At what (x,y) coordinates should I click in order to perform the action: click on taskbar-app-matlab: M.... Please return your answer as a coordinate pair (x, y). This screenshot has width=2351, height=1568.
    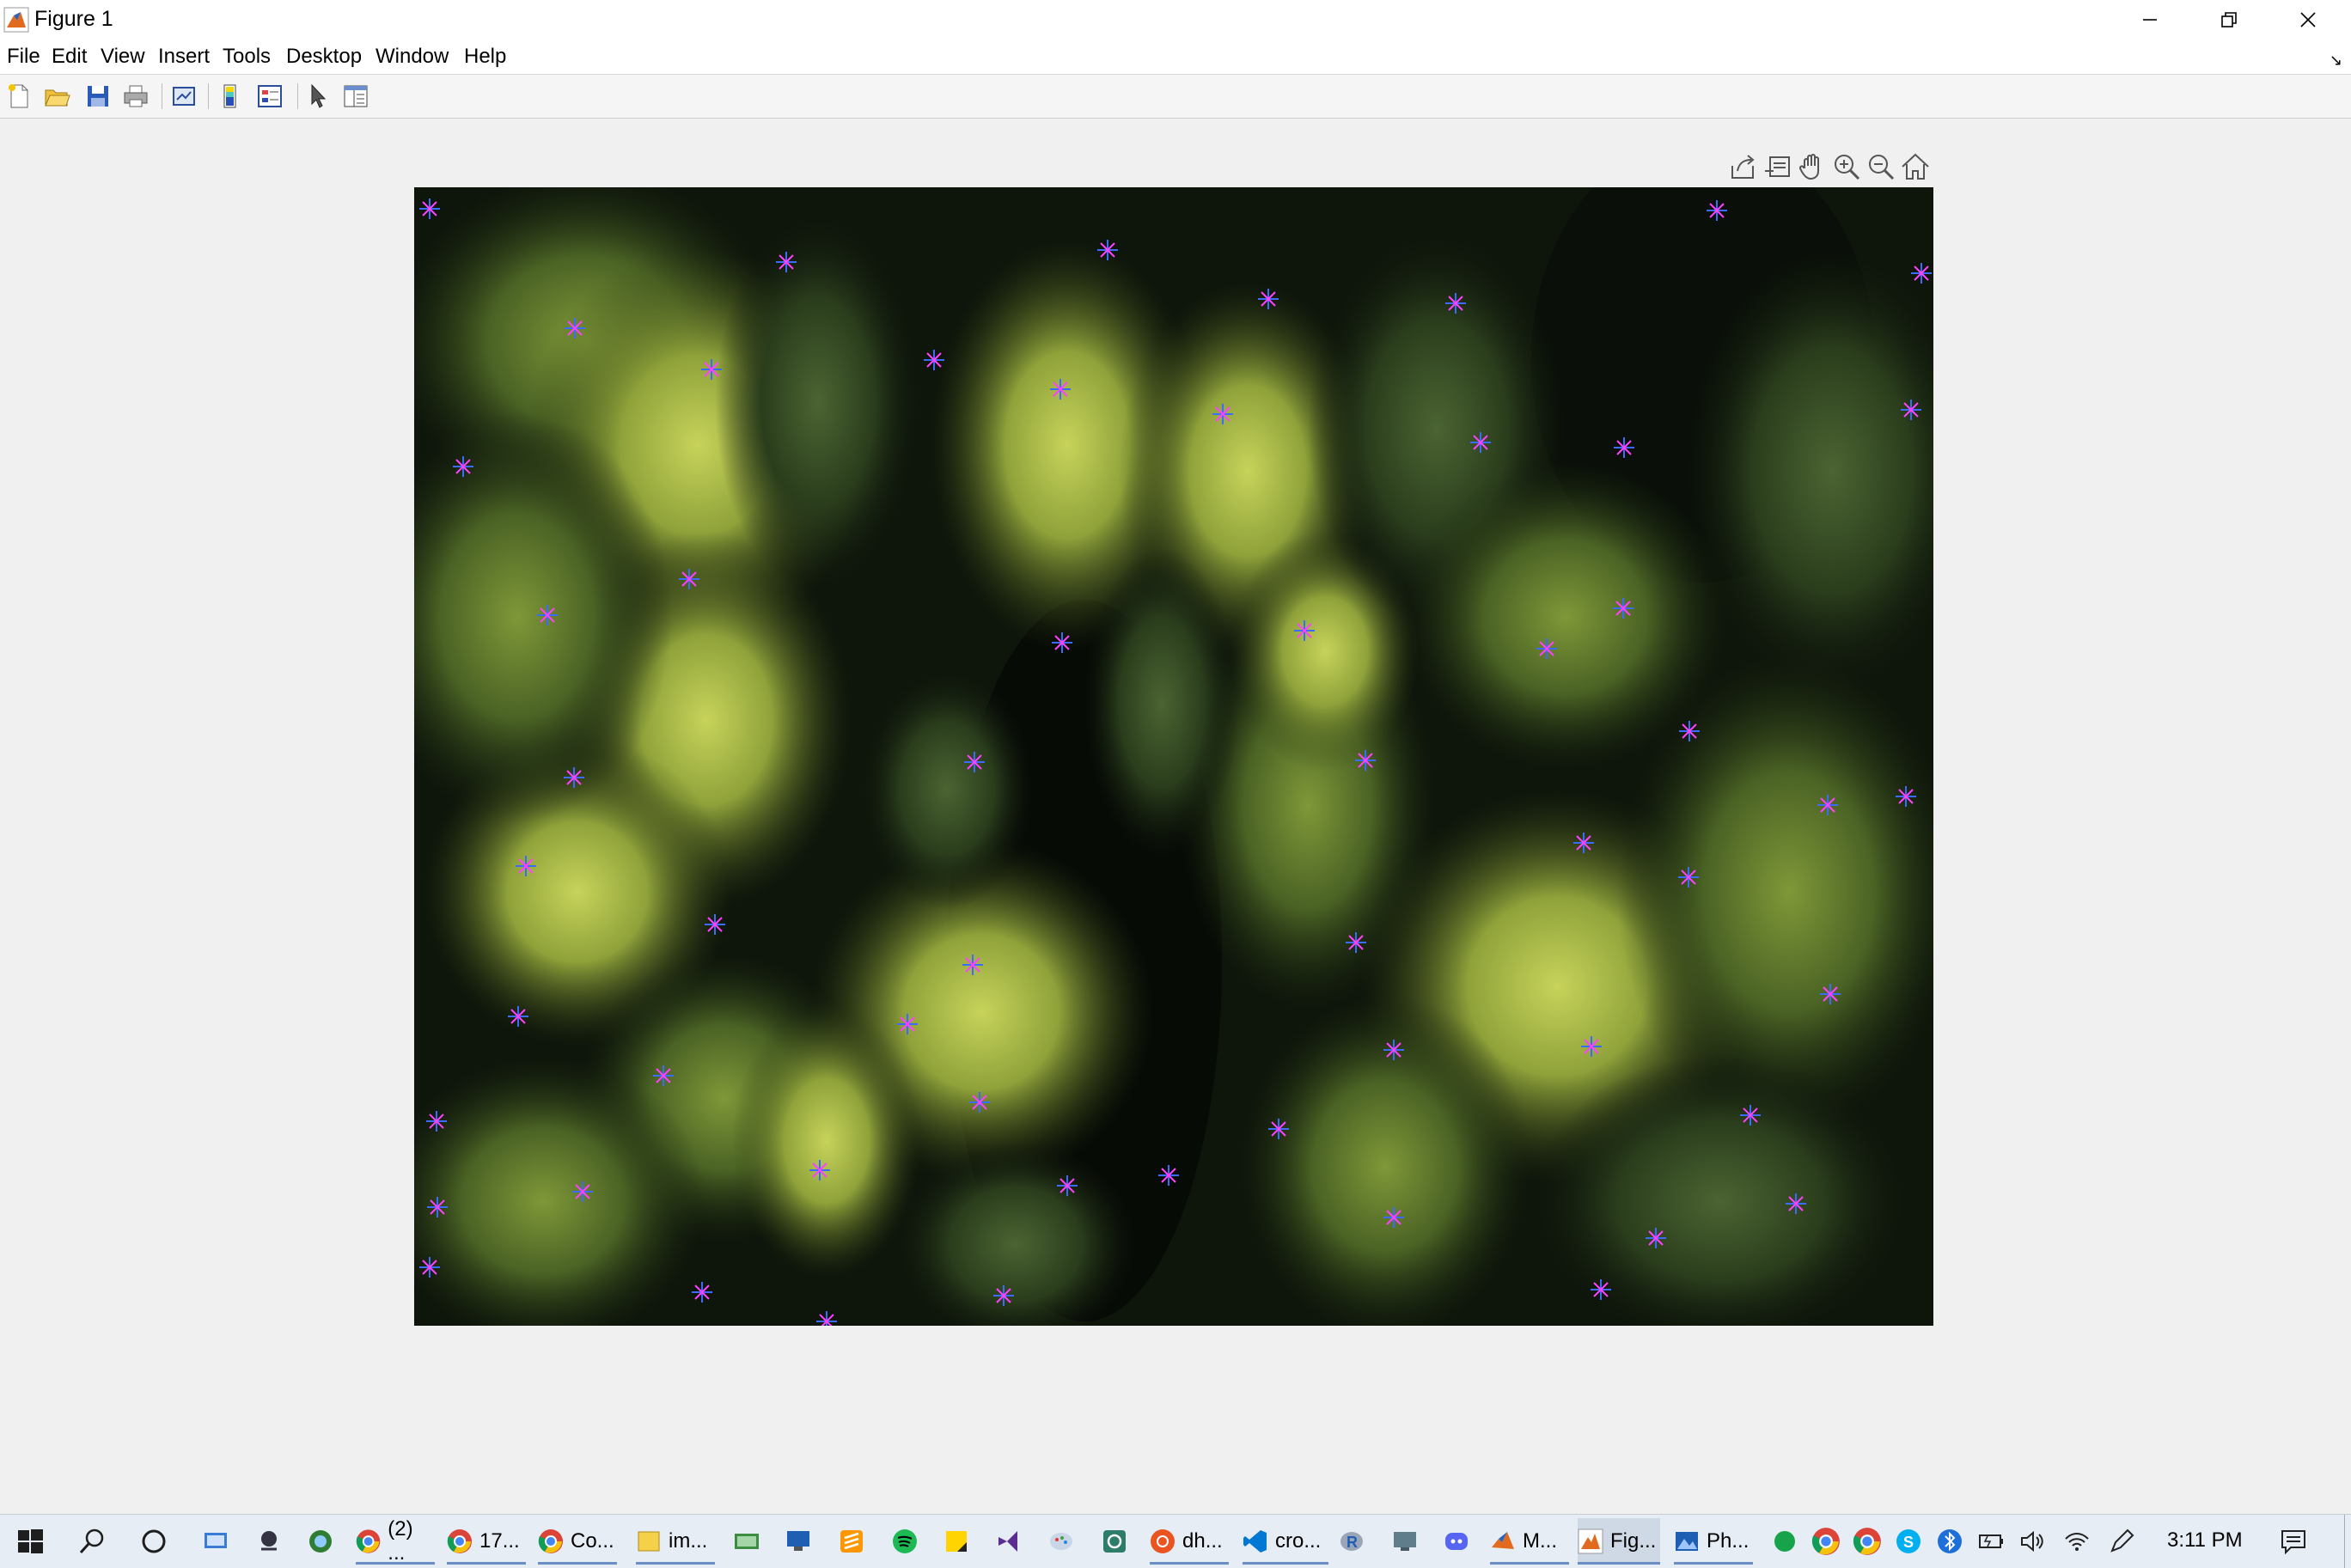
    Looking at the image, I should click on (1529, 1541).